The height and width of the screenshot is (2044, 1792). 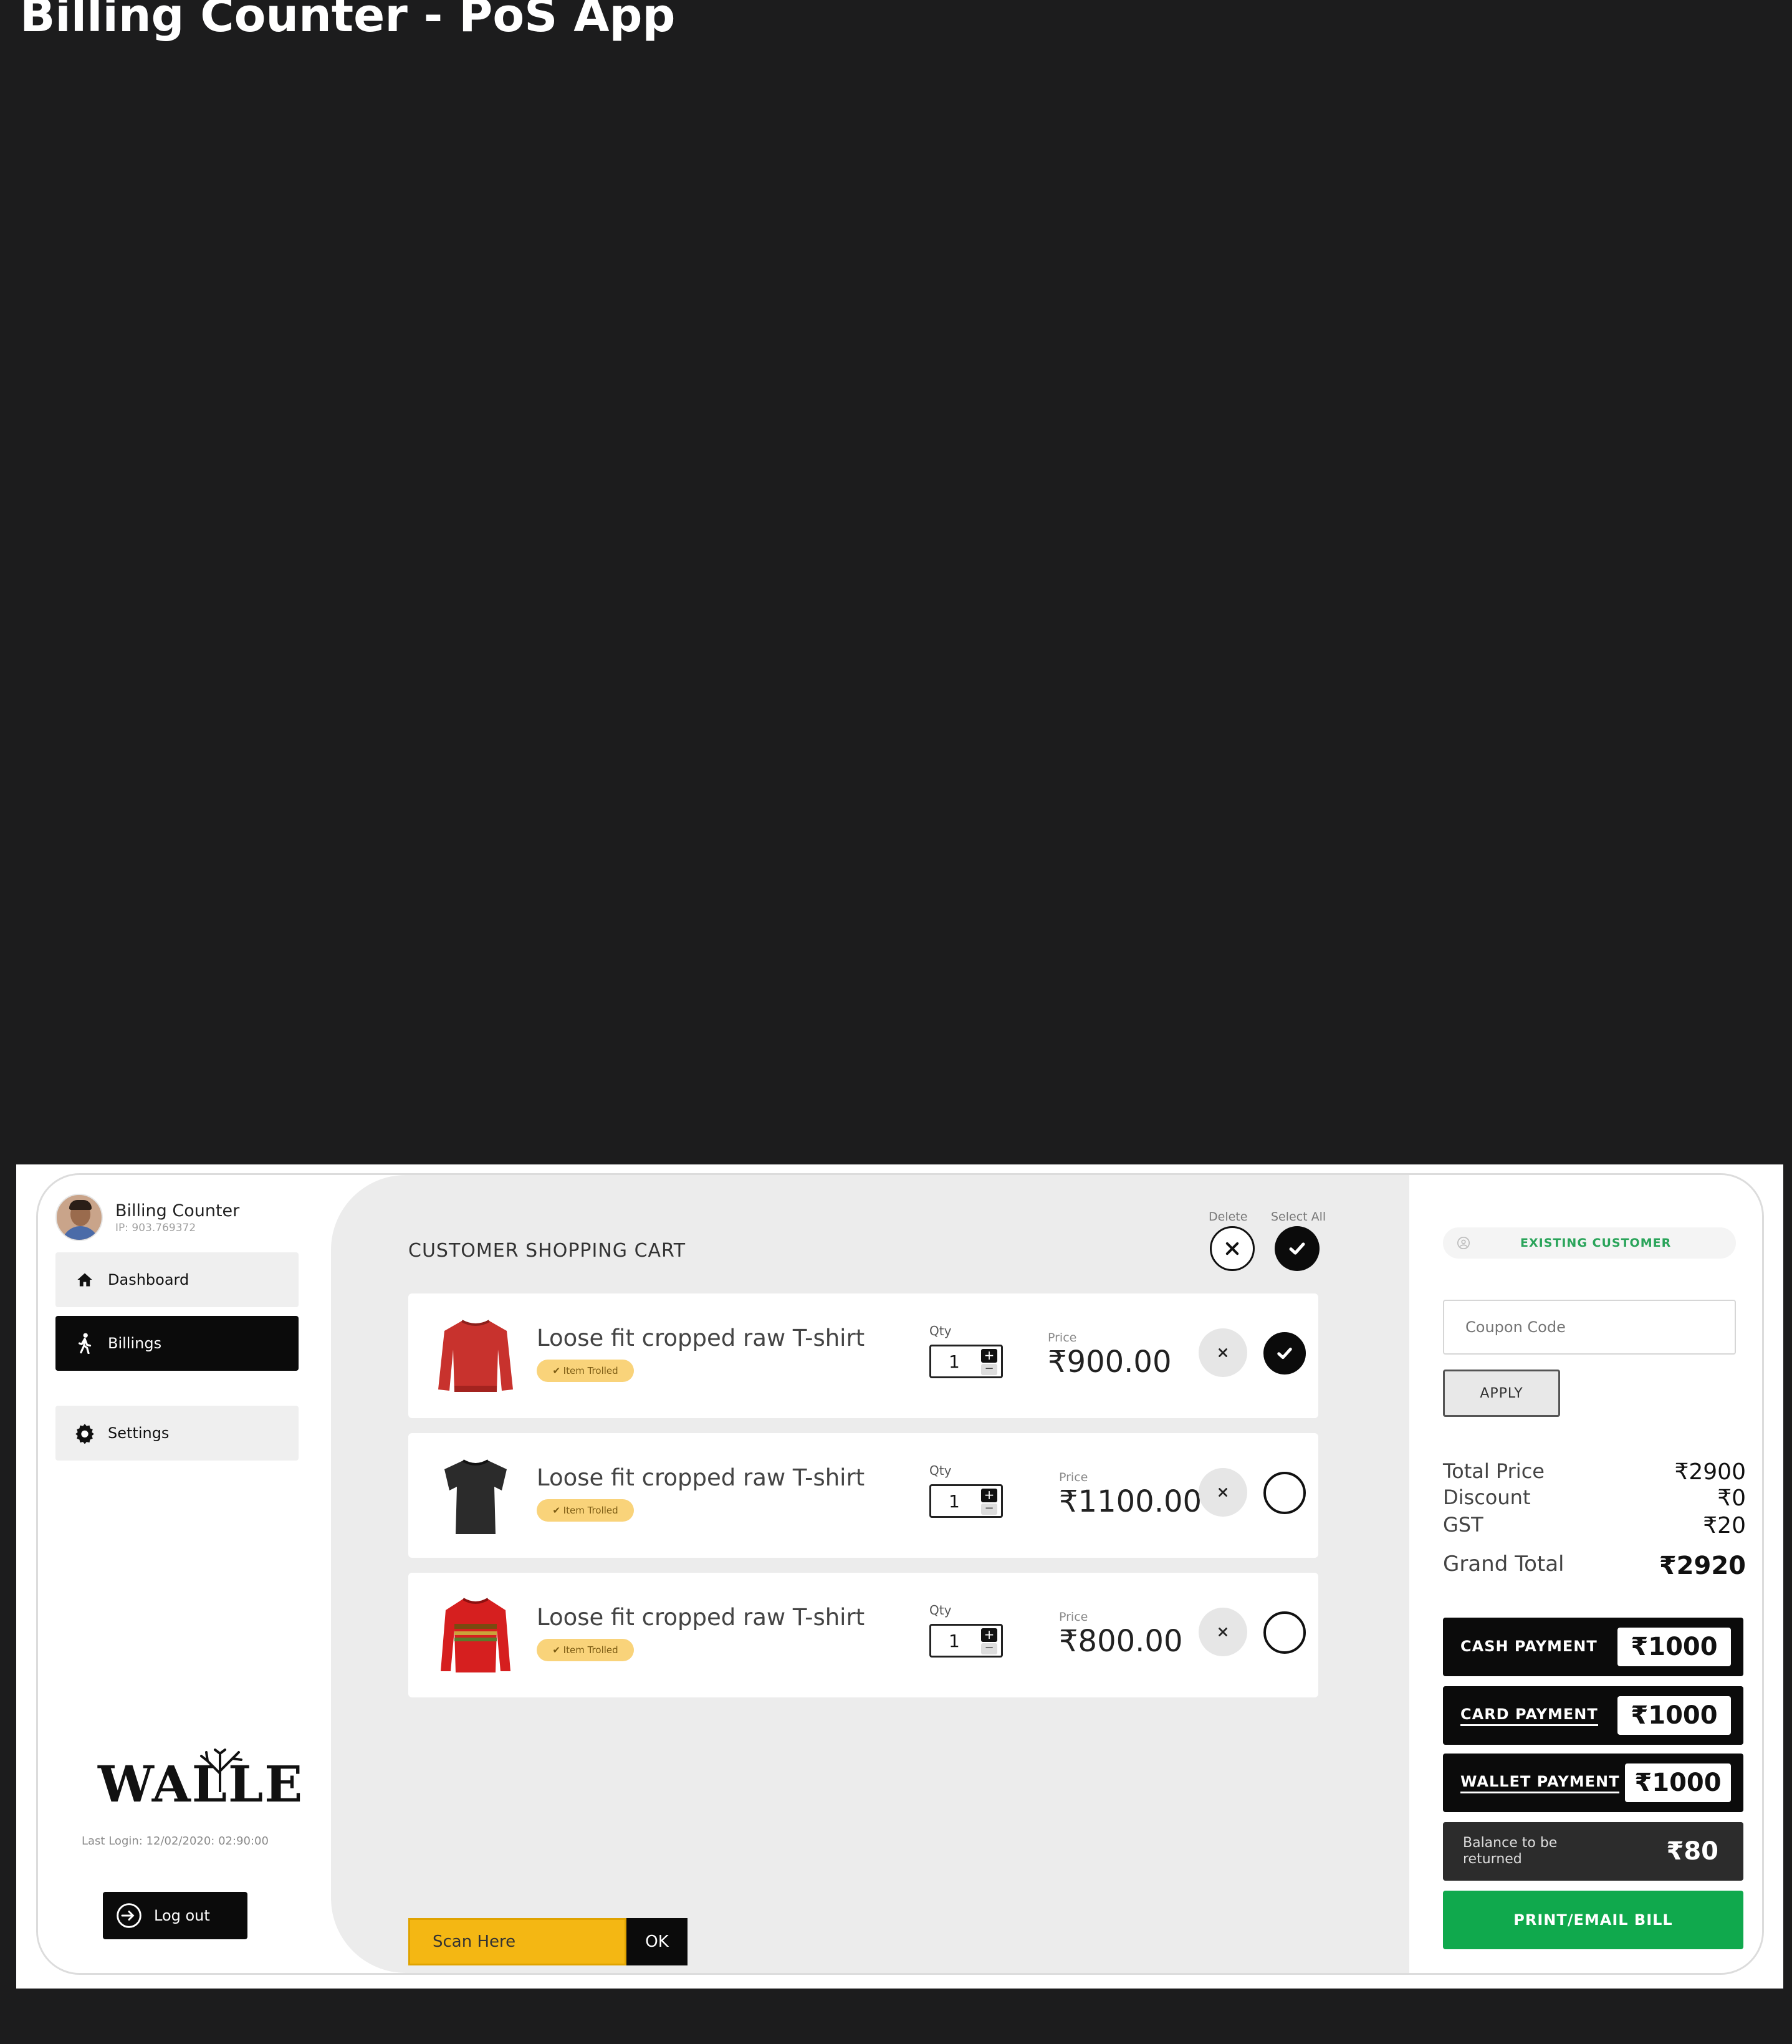 What do you see at coordinates (1228, 1217) in the screenshot?
I see `delete-all-label: Delete` at bounding box center [1228, 1217].